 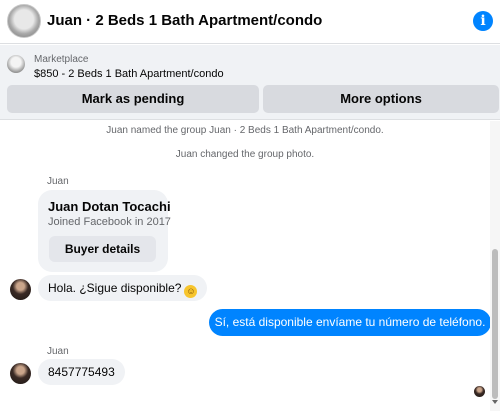 I want to click on scrollbar-thumb, so click(x=495, y=324).